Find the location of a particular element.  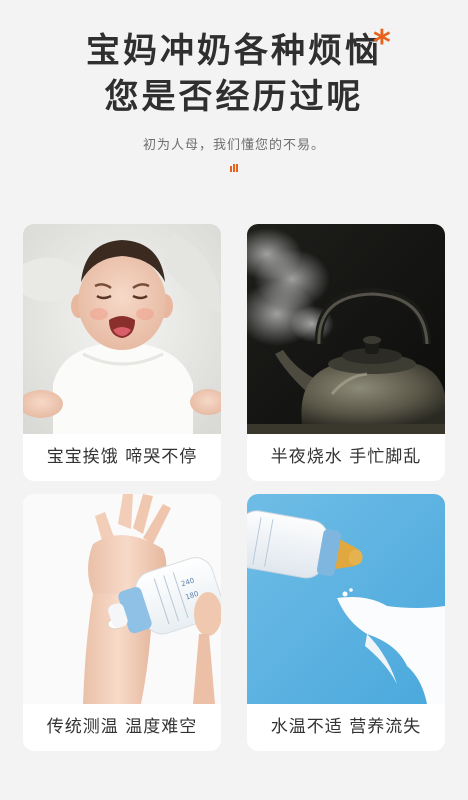

pain-point-card-boiling-water: 半夜烧水 手忙脚乱 is located at coordinates (346, 352).